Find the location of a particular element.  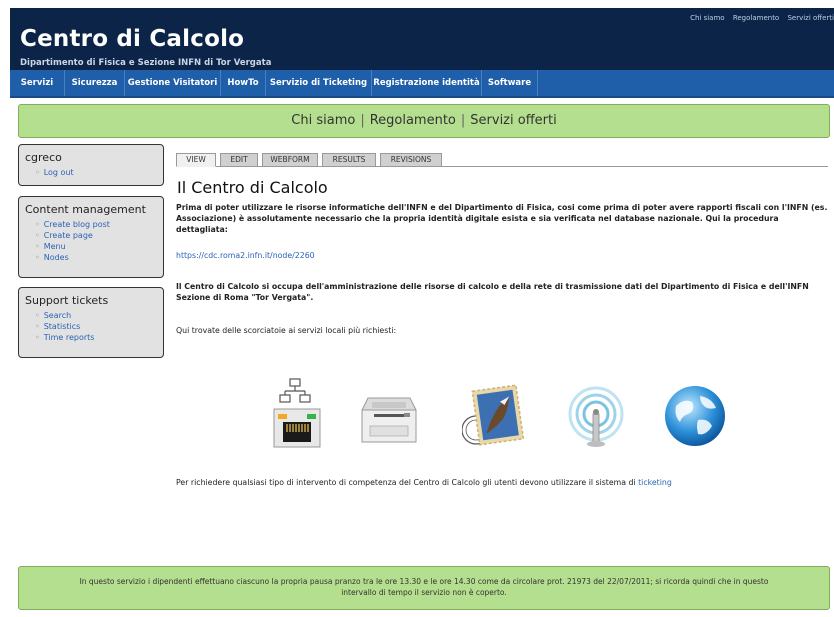

tab-view: VIEW is located at coordinates (196, 160).